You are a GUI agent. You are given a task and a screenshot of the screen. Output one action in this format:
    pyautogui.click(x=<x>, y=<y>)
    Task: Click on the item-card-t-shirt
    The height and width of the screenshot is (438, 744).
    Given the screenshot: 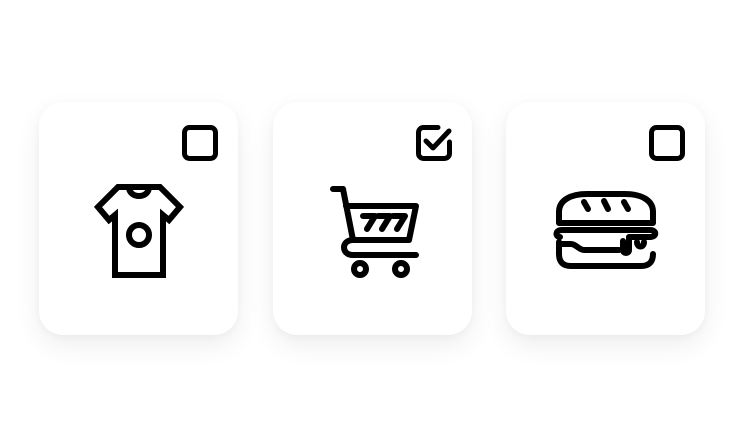 What is the action you would take?
    pyautogui.click(x=138, y=218)
    